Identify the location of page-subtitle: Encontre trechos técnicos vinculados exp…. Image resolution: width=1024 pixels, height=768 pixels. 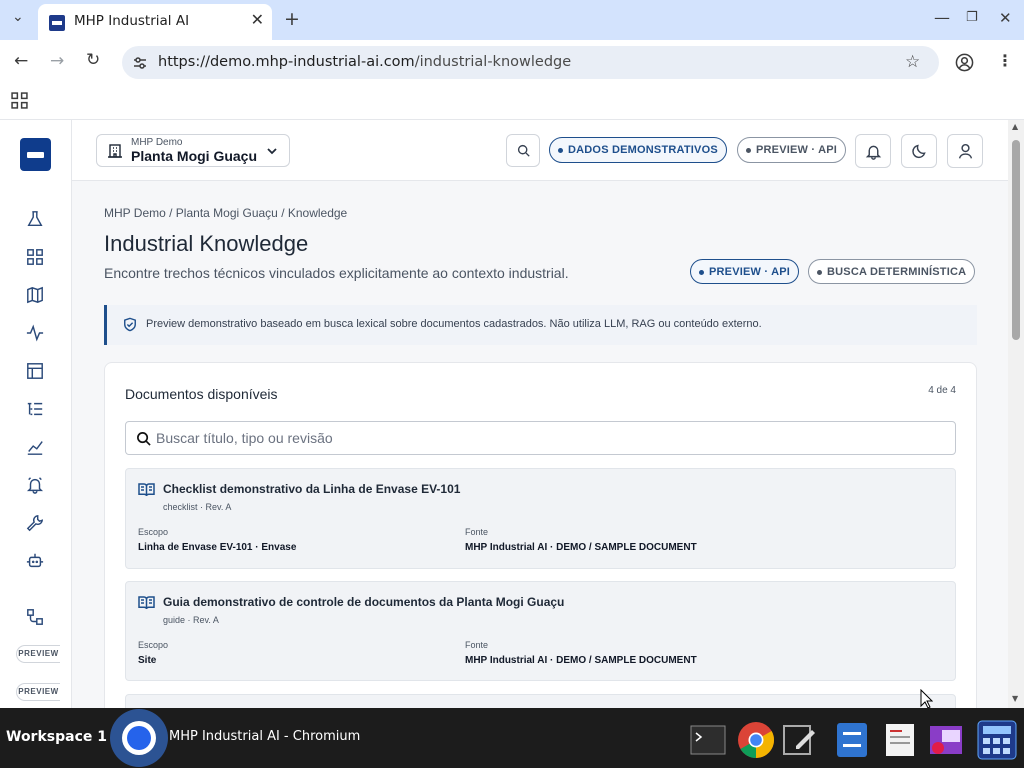
(336, 273).